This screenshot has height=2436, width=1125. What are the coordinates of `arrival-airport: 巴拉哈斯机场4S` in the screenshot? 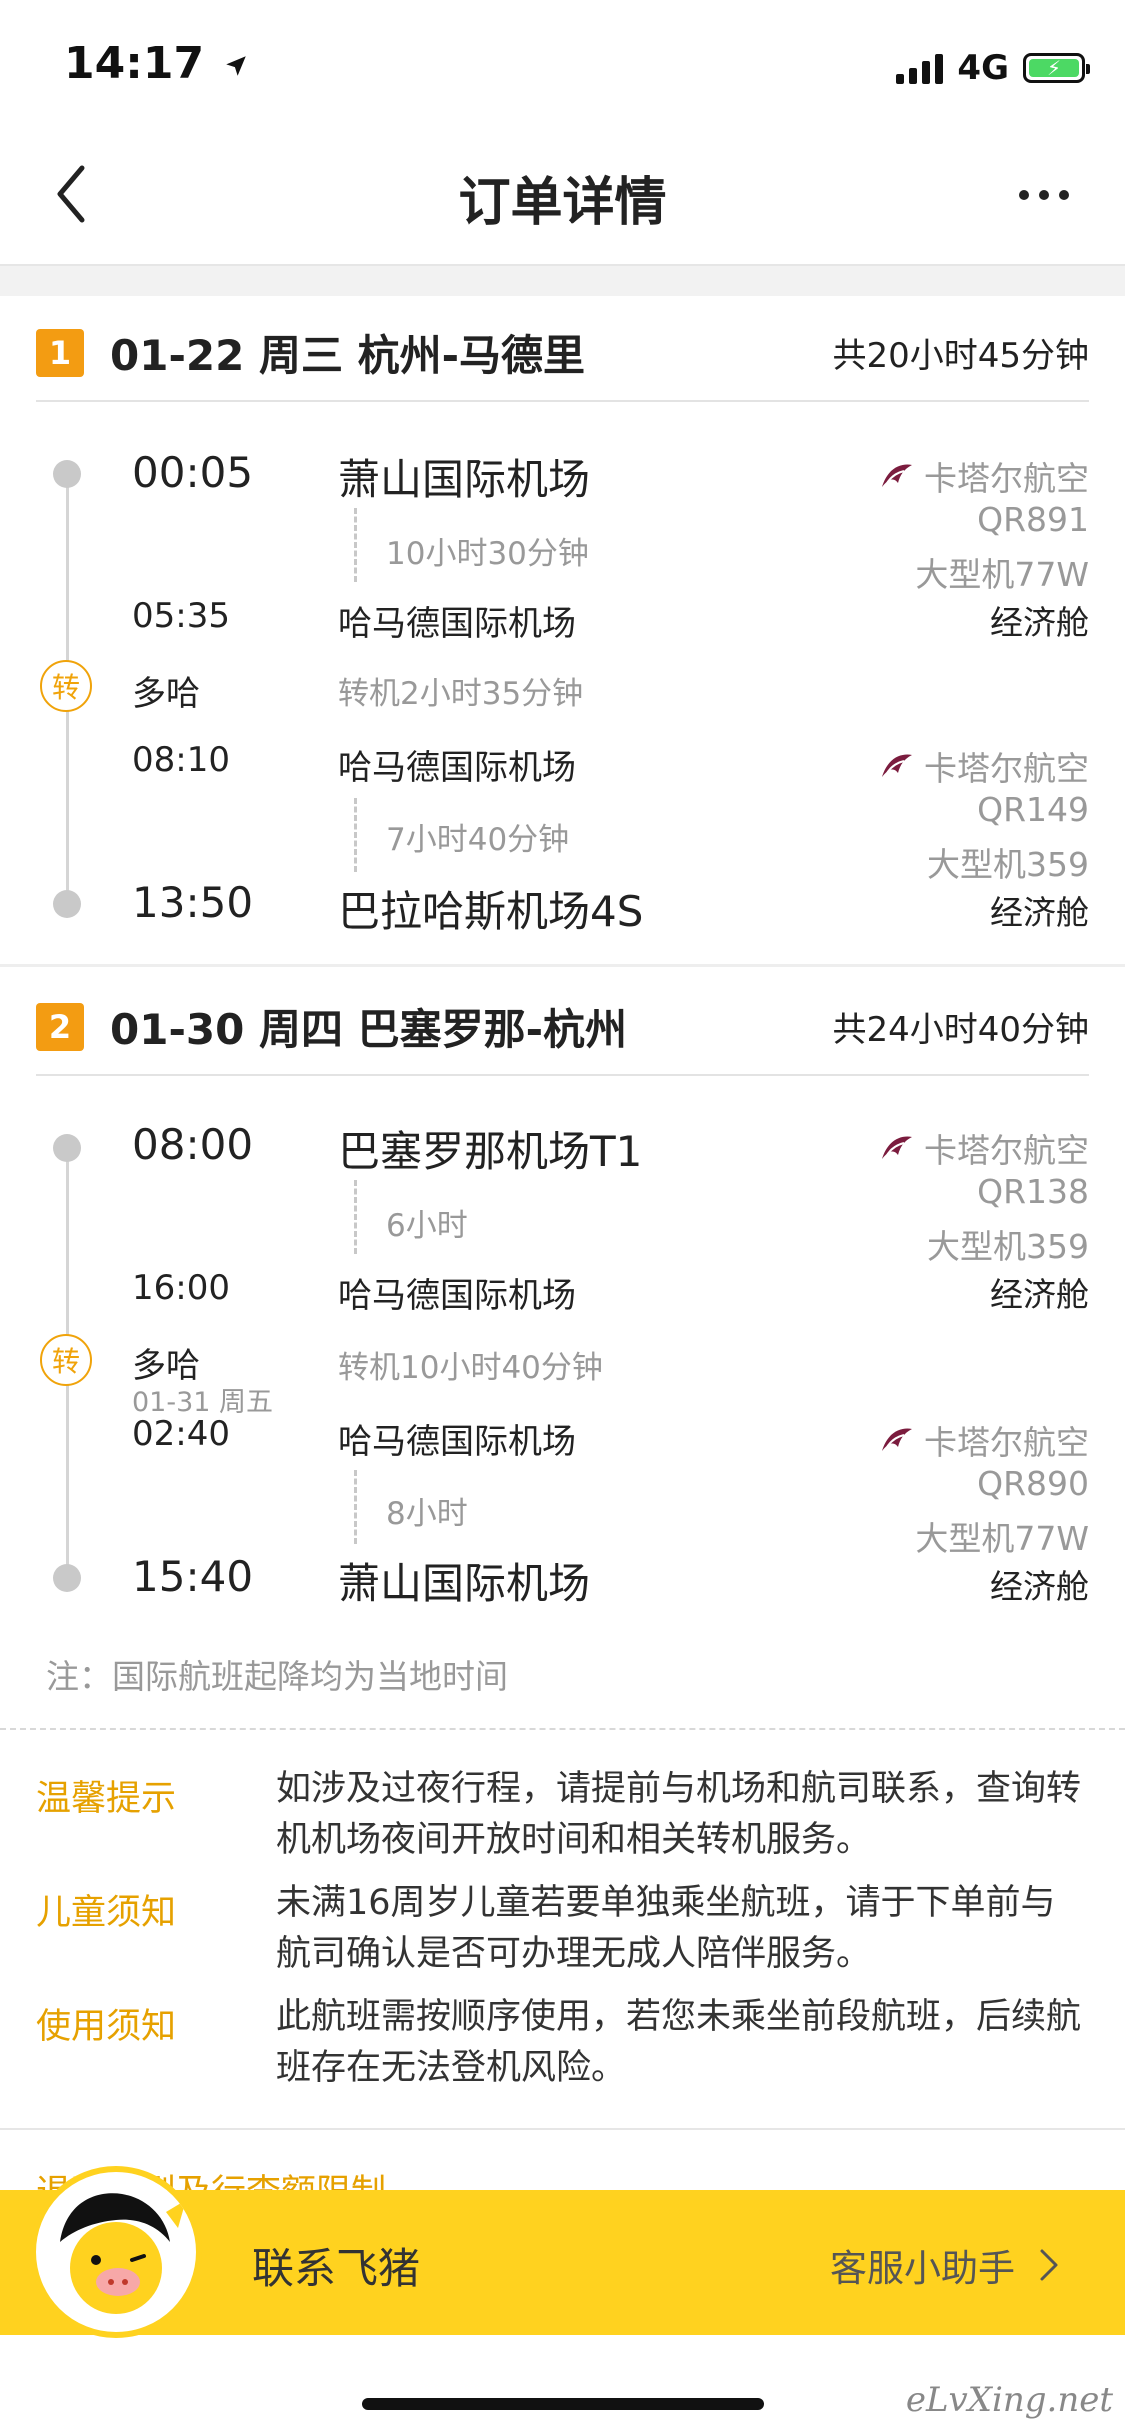 It's located at (491, 911).